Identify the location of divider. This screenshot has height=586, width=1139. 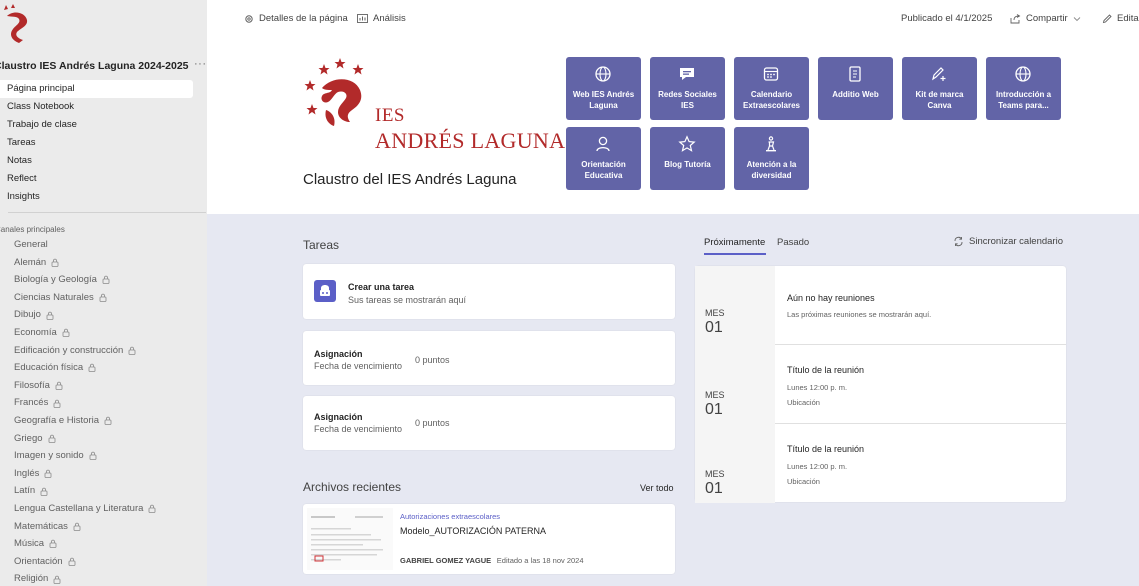
(107, 212).